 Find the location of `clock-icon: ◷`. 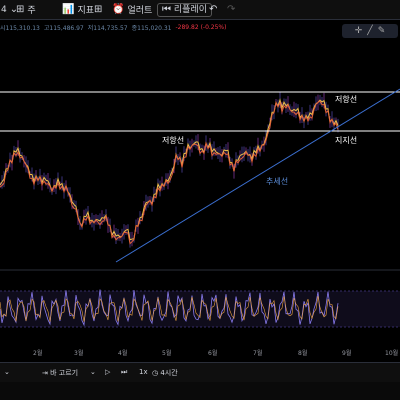

clock-icon: ◷ is located at coordinates (155, 373).